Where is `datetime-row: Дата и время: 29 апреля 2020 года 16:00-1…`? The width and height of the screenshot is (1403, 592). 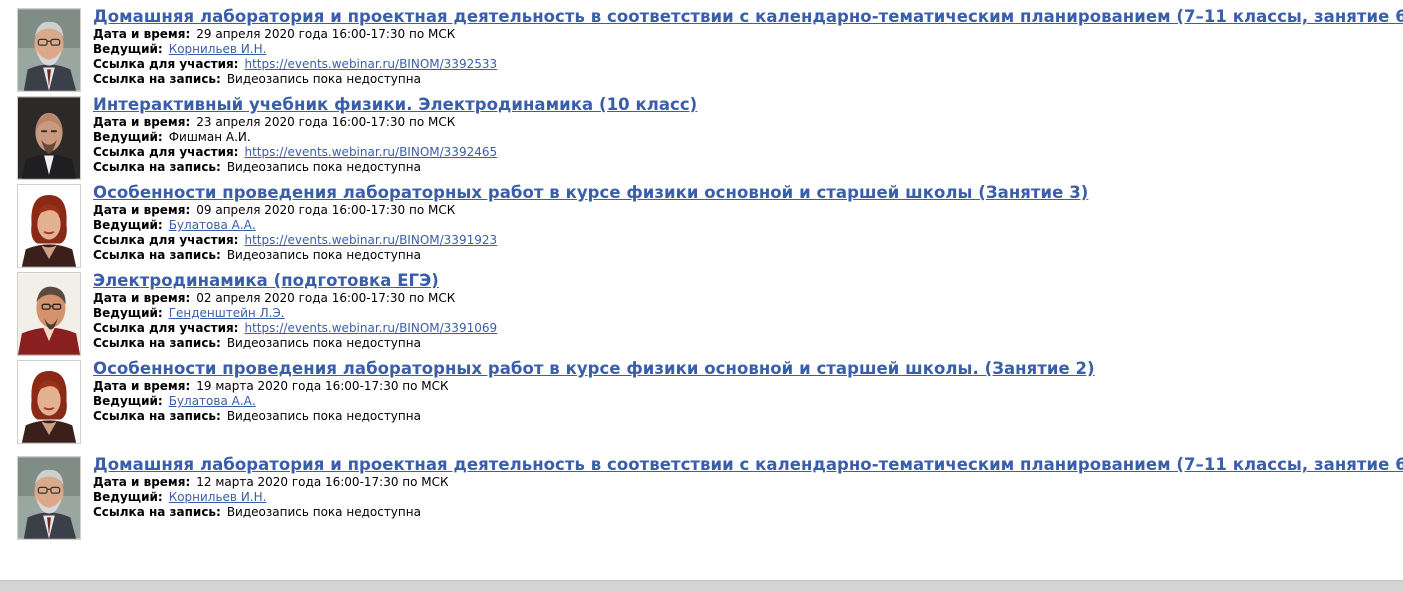
datetime-row: Дата и время: 29 апреля 2020 года 16:00-1… is located at coordinates (748, 34).